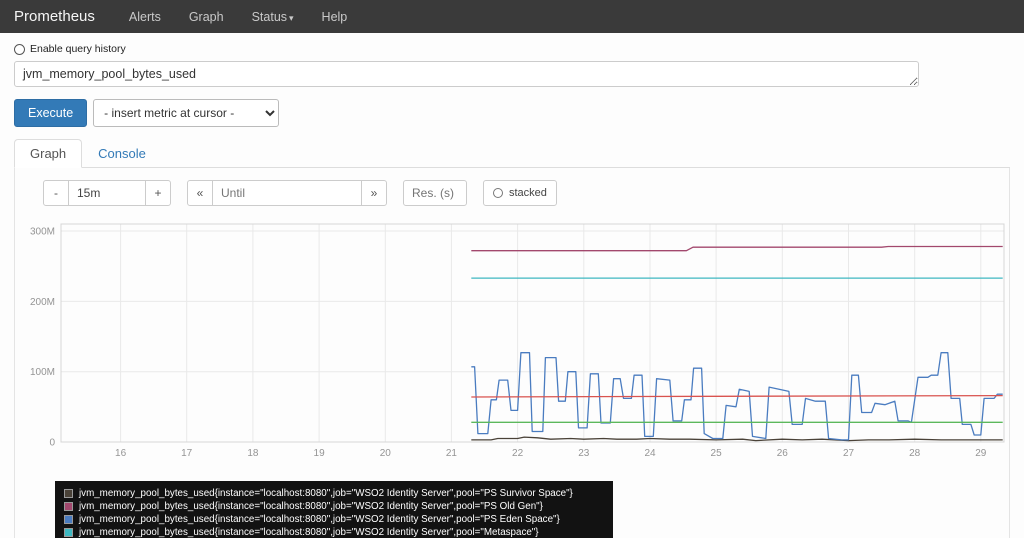 The image size is (1024, 538). I want to click on query-history-label: Enable query history, so click(78, 49).